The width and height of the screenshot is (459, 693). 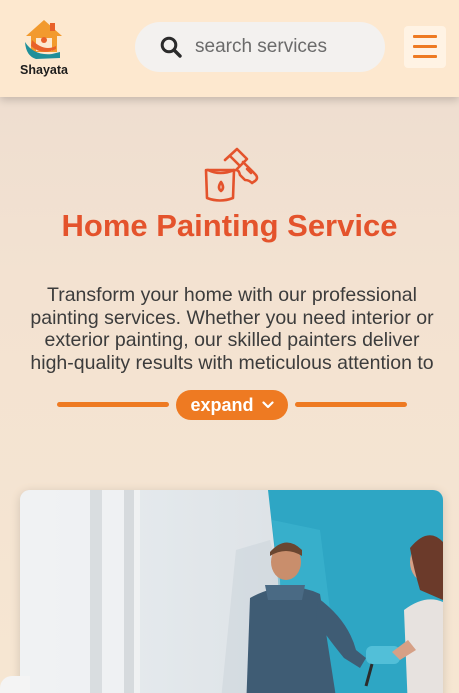 I want to click on hamburger-icon, so click(x=425, y=36).